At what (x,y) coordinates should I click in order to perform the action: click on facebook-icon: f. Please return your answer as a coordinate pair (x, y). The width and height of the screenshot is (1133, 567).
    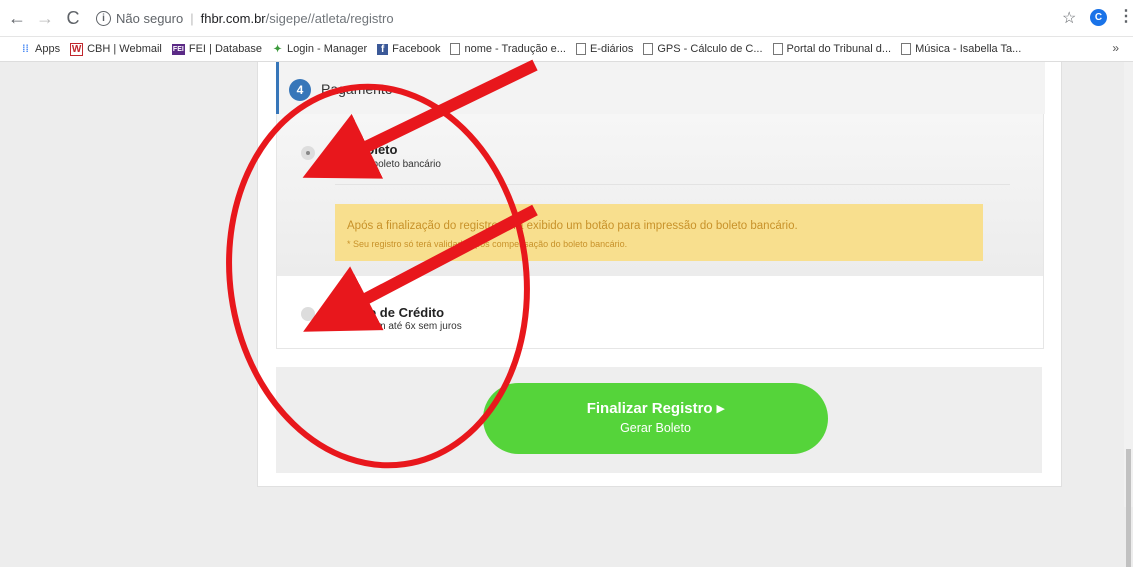
    Looking at the image, I should click on (383, 49).